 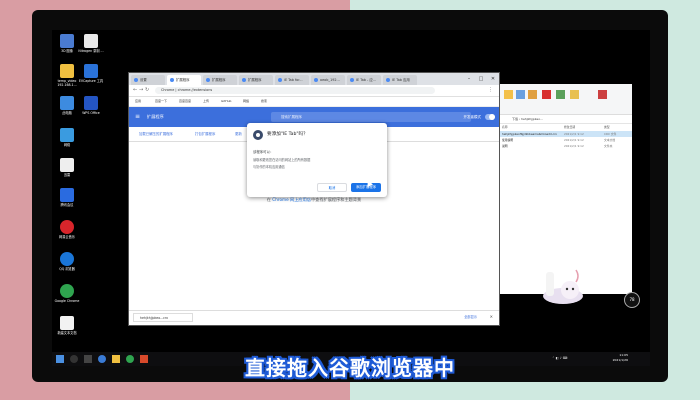 I want to click on tab-ie-tab-app: IE Tab 应用, so click(x=400, y=80).